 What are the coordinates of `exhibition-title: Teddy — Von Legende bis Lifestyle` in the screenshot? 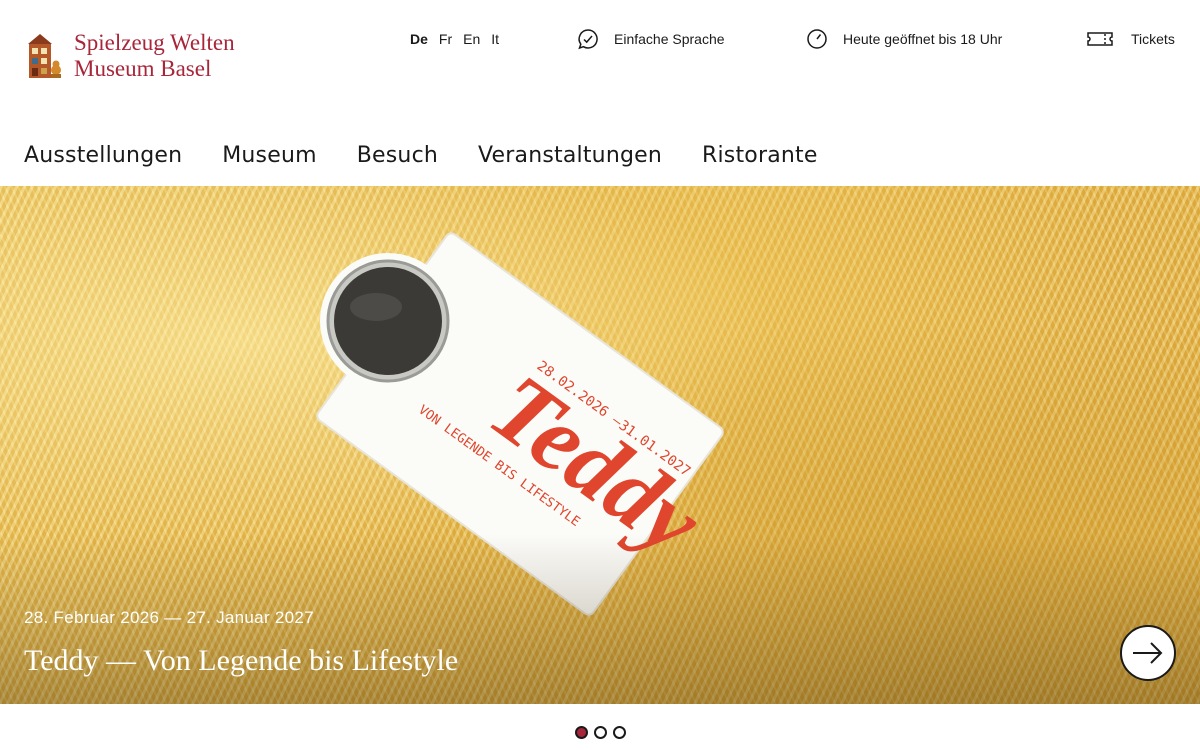 It's located at (241, 661).